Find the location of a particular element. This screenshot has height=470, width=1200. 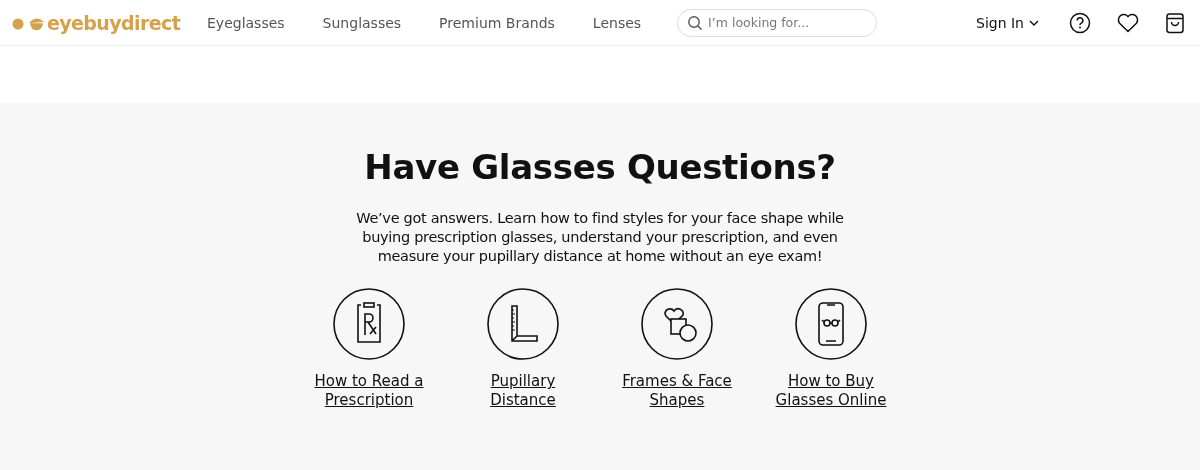

nav-link: Lenses is located at coordinates (617, 22).